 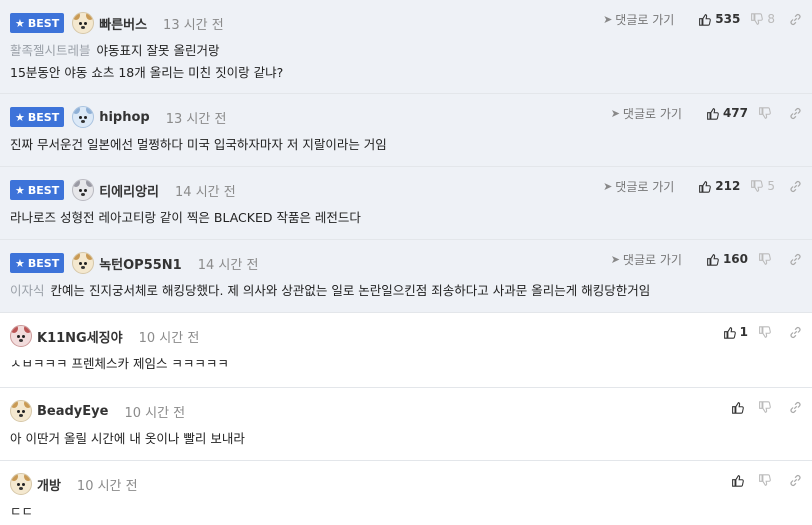 I want to click on comment-header: K11NG세징야 10 시간 전, so click(x=104, y=336).